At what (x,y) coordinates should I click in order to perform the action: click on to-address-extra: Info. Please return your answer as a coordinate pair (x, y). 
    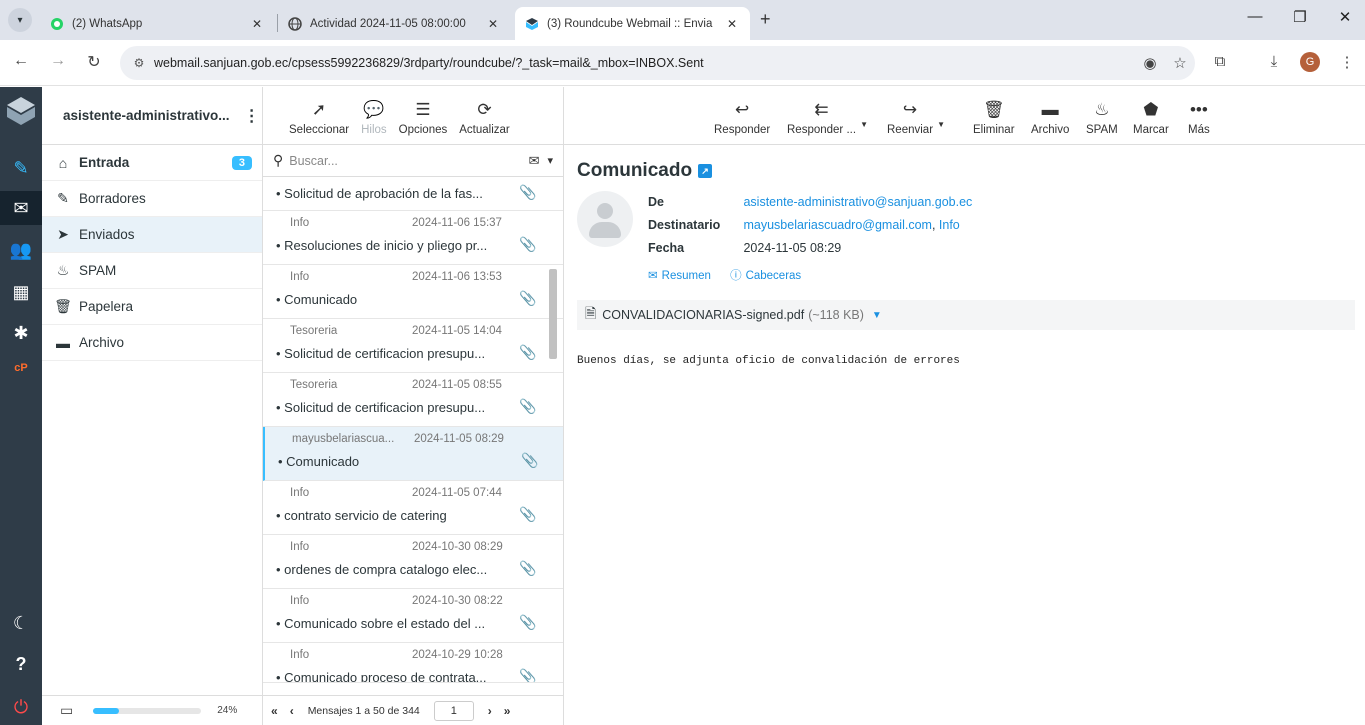
    Looking at the image, I should click on (949, 225).